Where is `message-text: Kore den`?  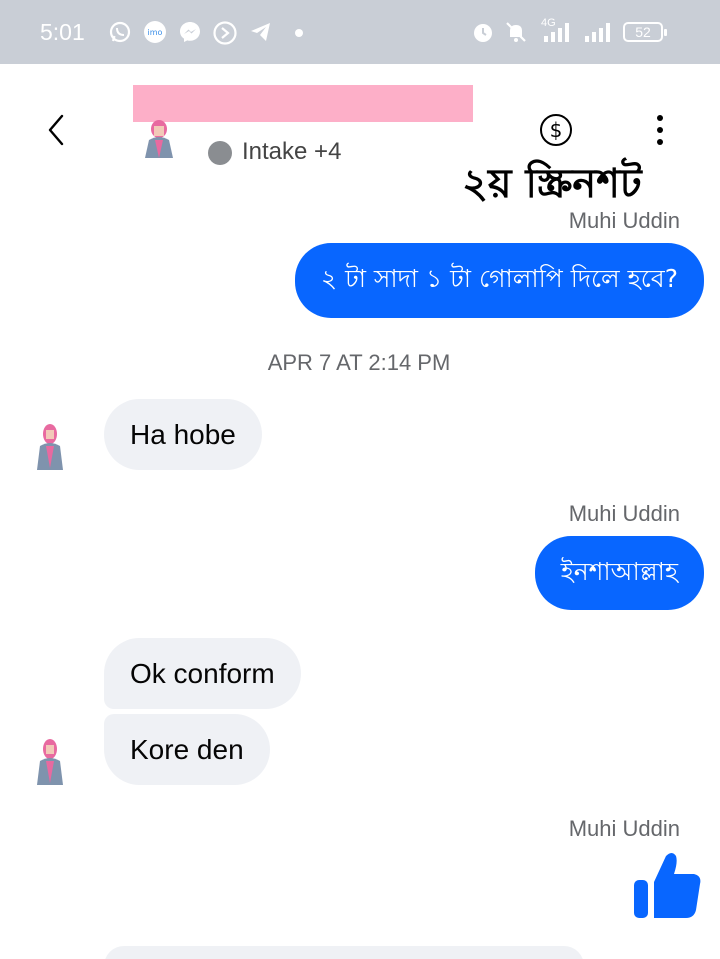
message-text: Kore den is located at coordinates (187, 749).